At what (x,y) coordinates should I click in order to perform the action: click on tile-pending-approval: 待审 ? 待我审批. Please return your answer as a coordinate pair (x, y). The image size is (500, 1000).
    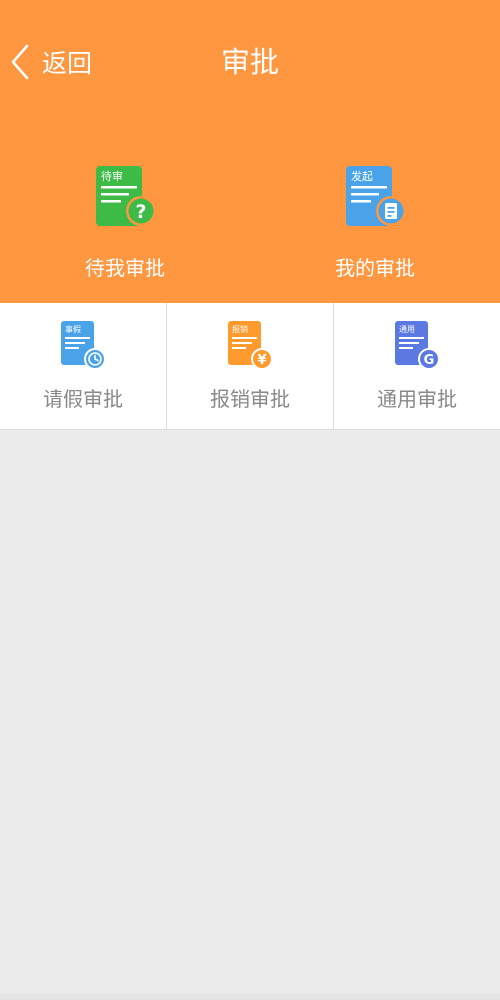
    Looking at the image, I should click on (125, 225).